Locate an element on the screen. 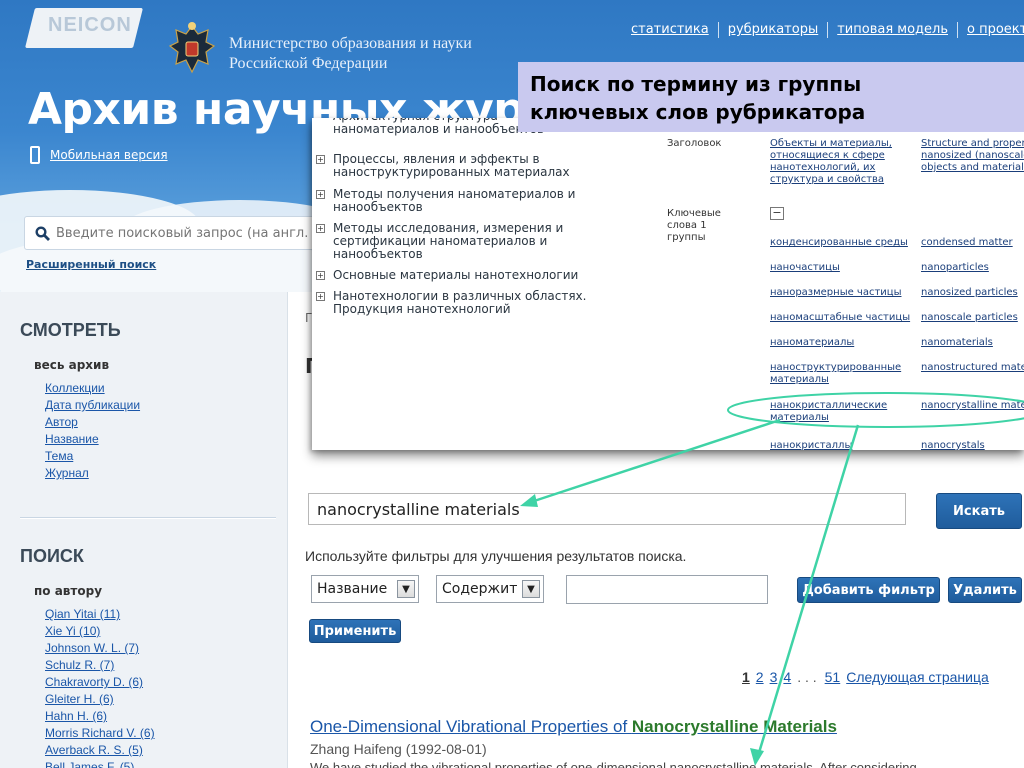 This screenshot has height=768, width=1024. author-link: Johnson W. L. (7) is located at coordinates (92, 648).